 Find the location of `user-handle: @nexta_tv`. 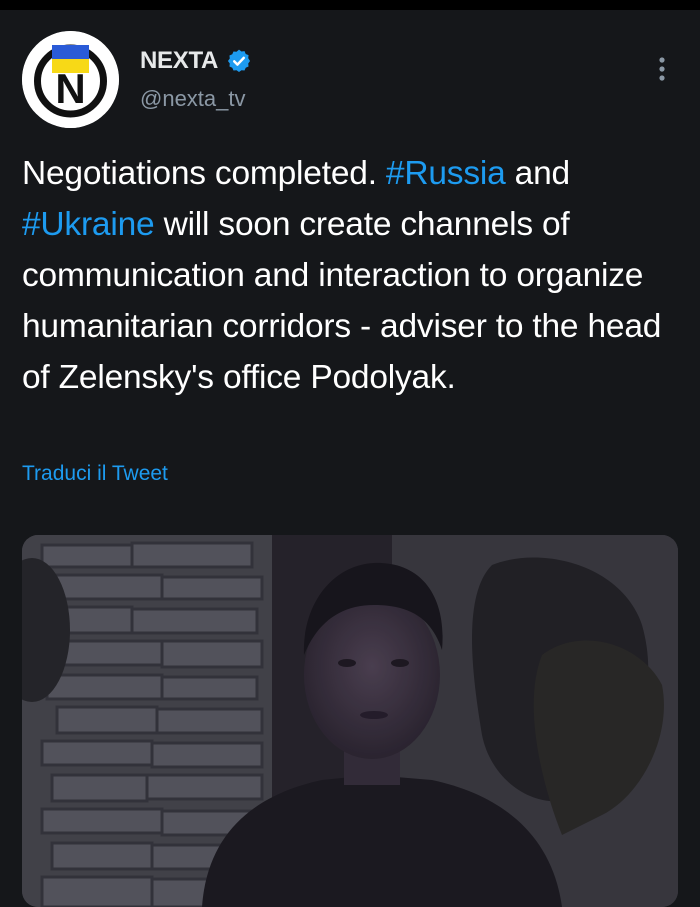

user-handle: @nexta_tv is located at coordinates (193, 99).